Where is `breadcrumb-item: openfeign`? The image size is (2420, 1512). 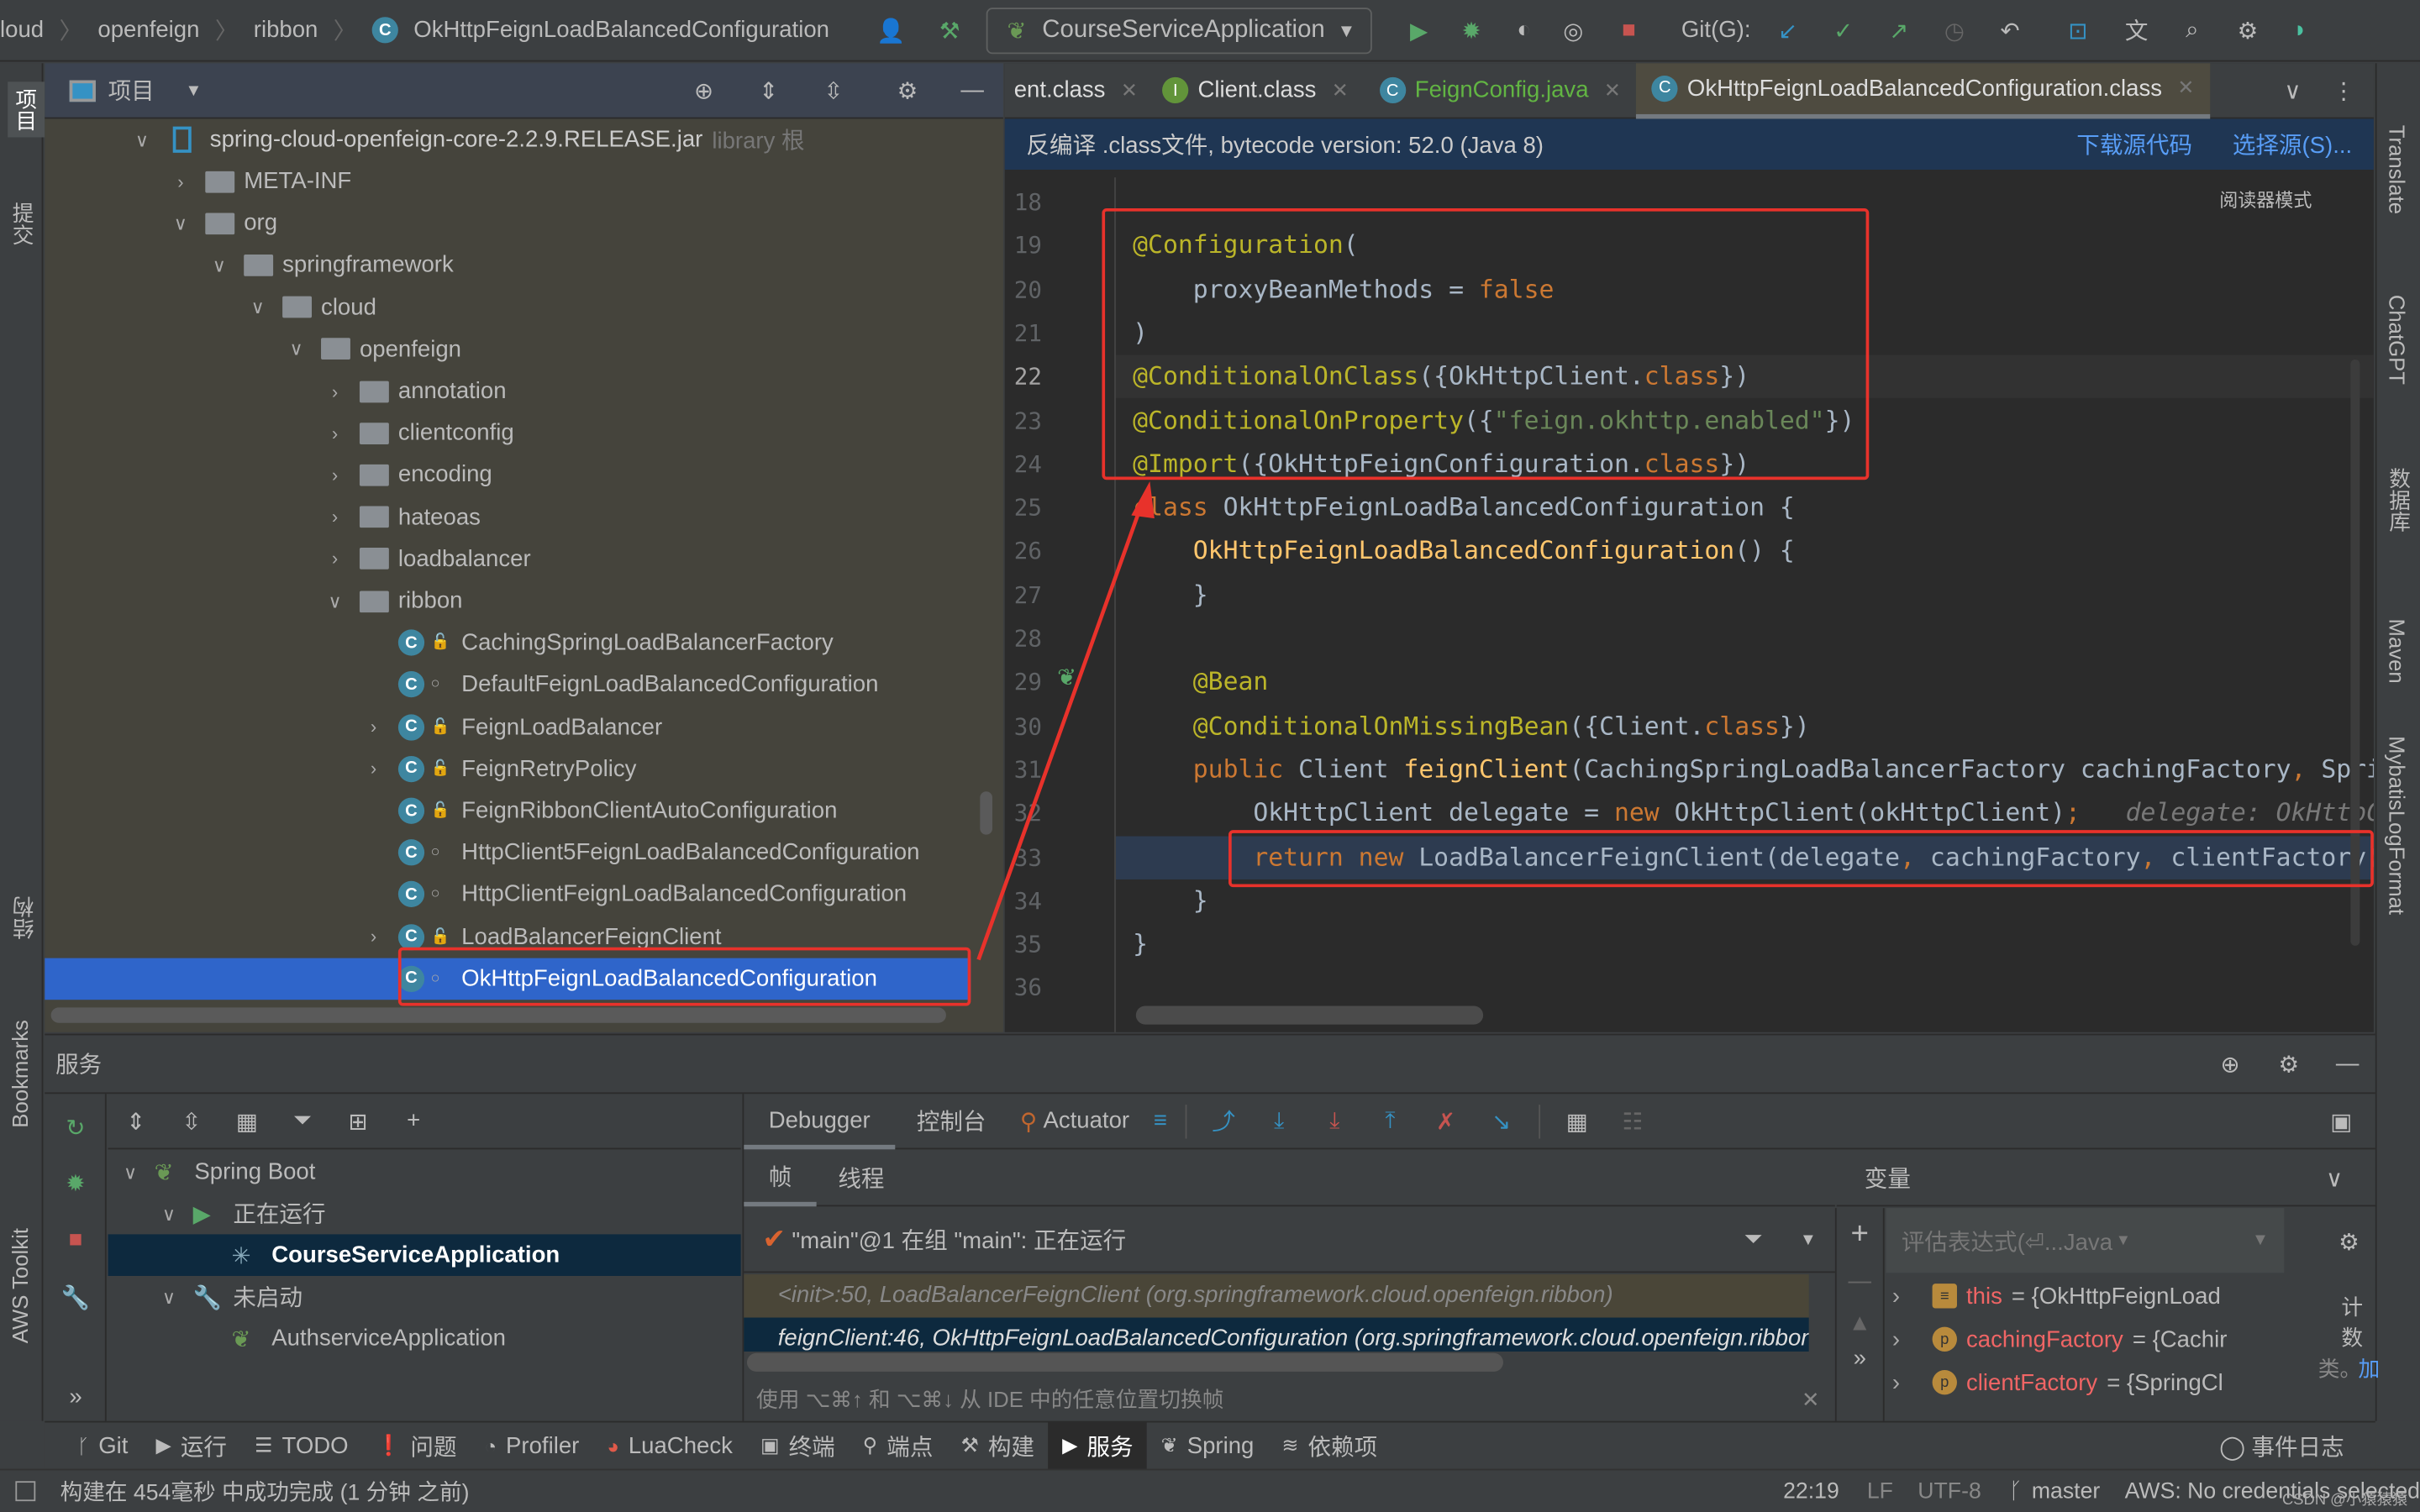
breadcrumb-item: openfeign is located at coordinates (148, 30).